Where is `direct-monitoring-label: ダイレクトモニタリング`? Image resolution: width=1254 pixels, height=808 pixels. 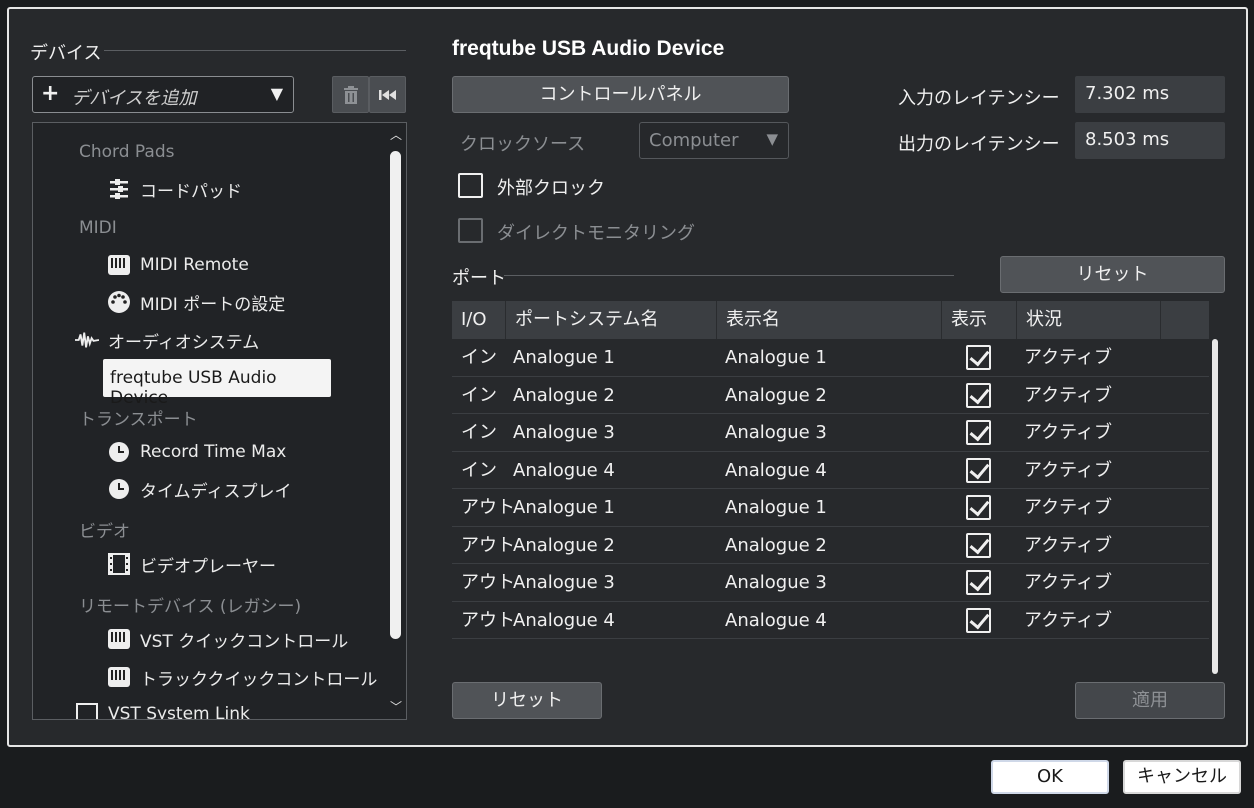 direct-monitoring-label: ダイレクトモニタリング is located at coordinates (596, 233).